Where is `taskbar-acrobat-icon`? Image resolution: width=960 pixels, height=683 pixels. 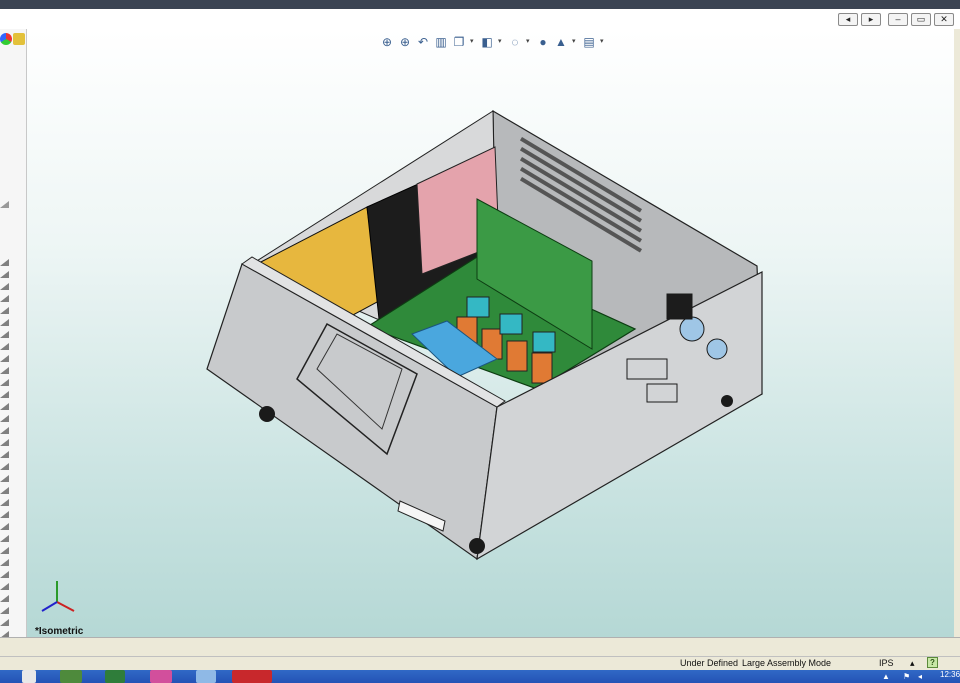
taskbar-acrobat-icon is located at coordinates (29, 676).